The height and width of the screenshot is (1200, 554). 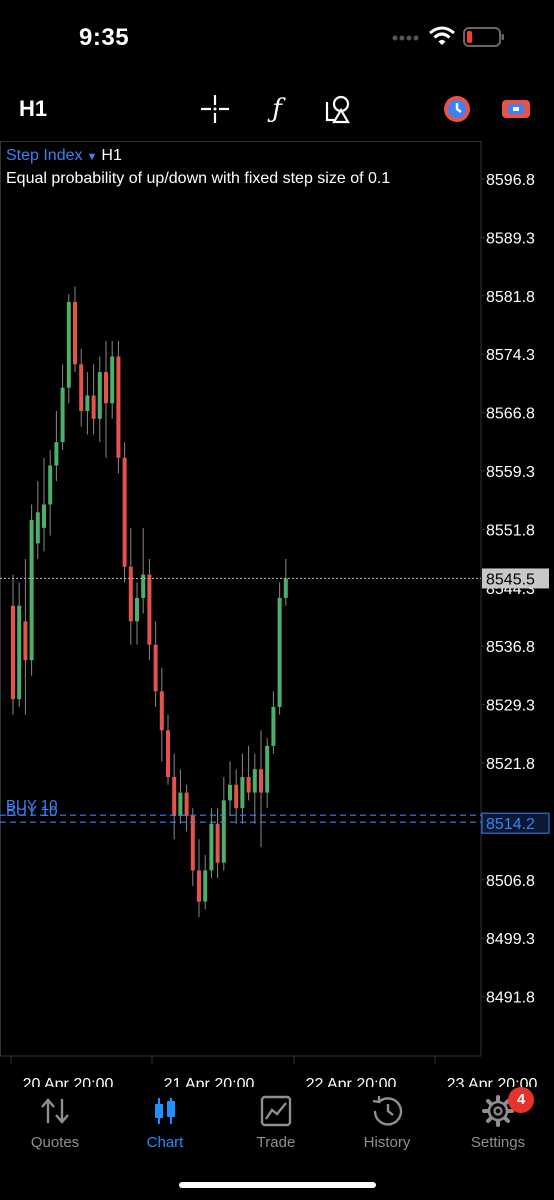 I want to click on trade-chart-icon, so click(x=276, y=1111).